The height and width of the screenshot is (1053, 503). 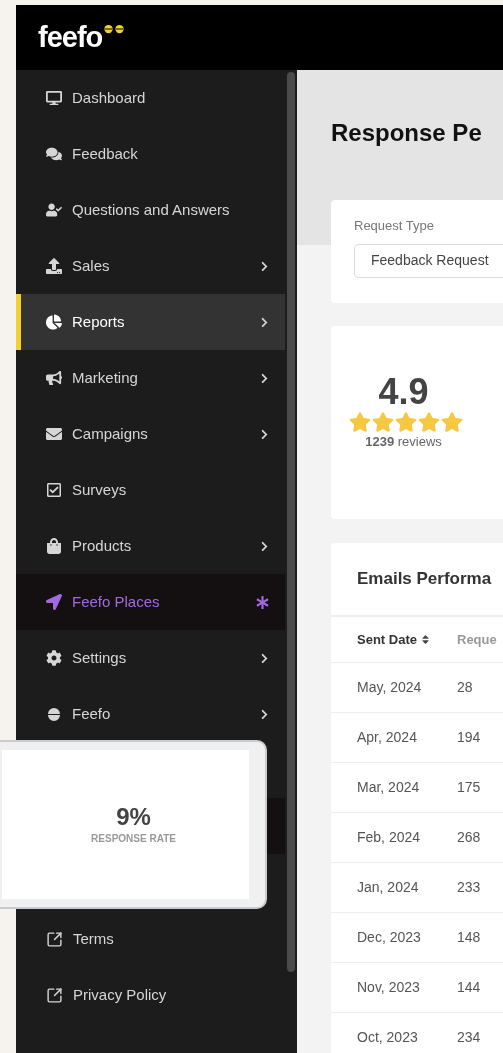 I want to click on response-rate-label: RESPONSE RATE, so click(x=133, y=839).